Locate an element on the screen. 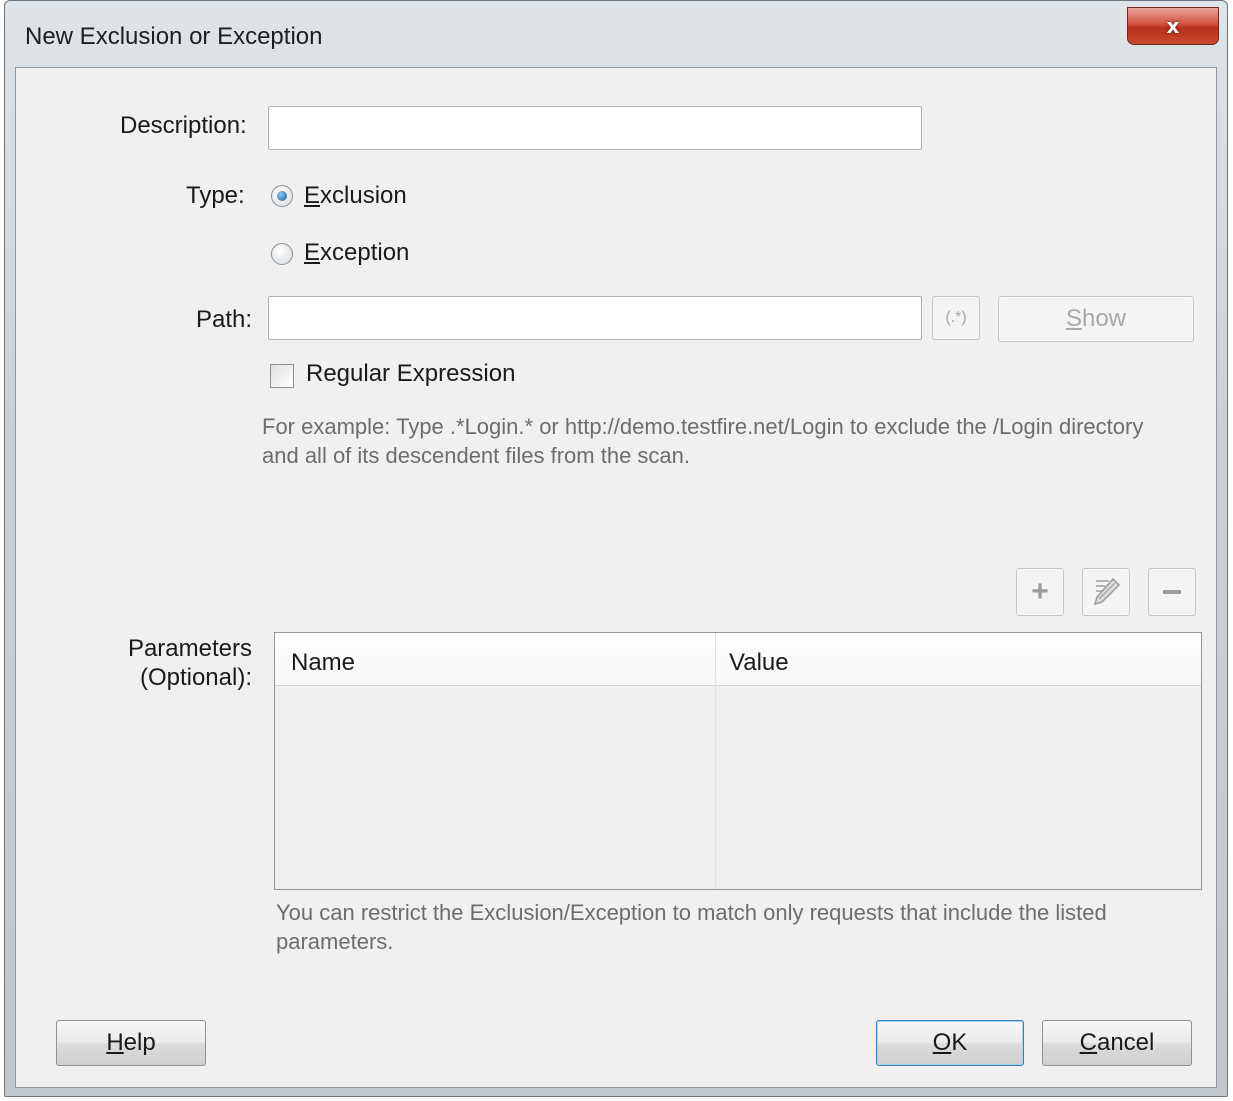 This screenshot has height=1101, width=1233. title-bar: New Exclusion or Exception x is located at coordinates (616, 34).